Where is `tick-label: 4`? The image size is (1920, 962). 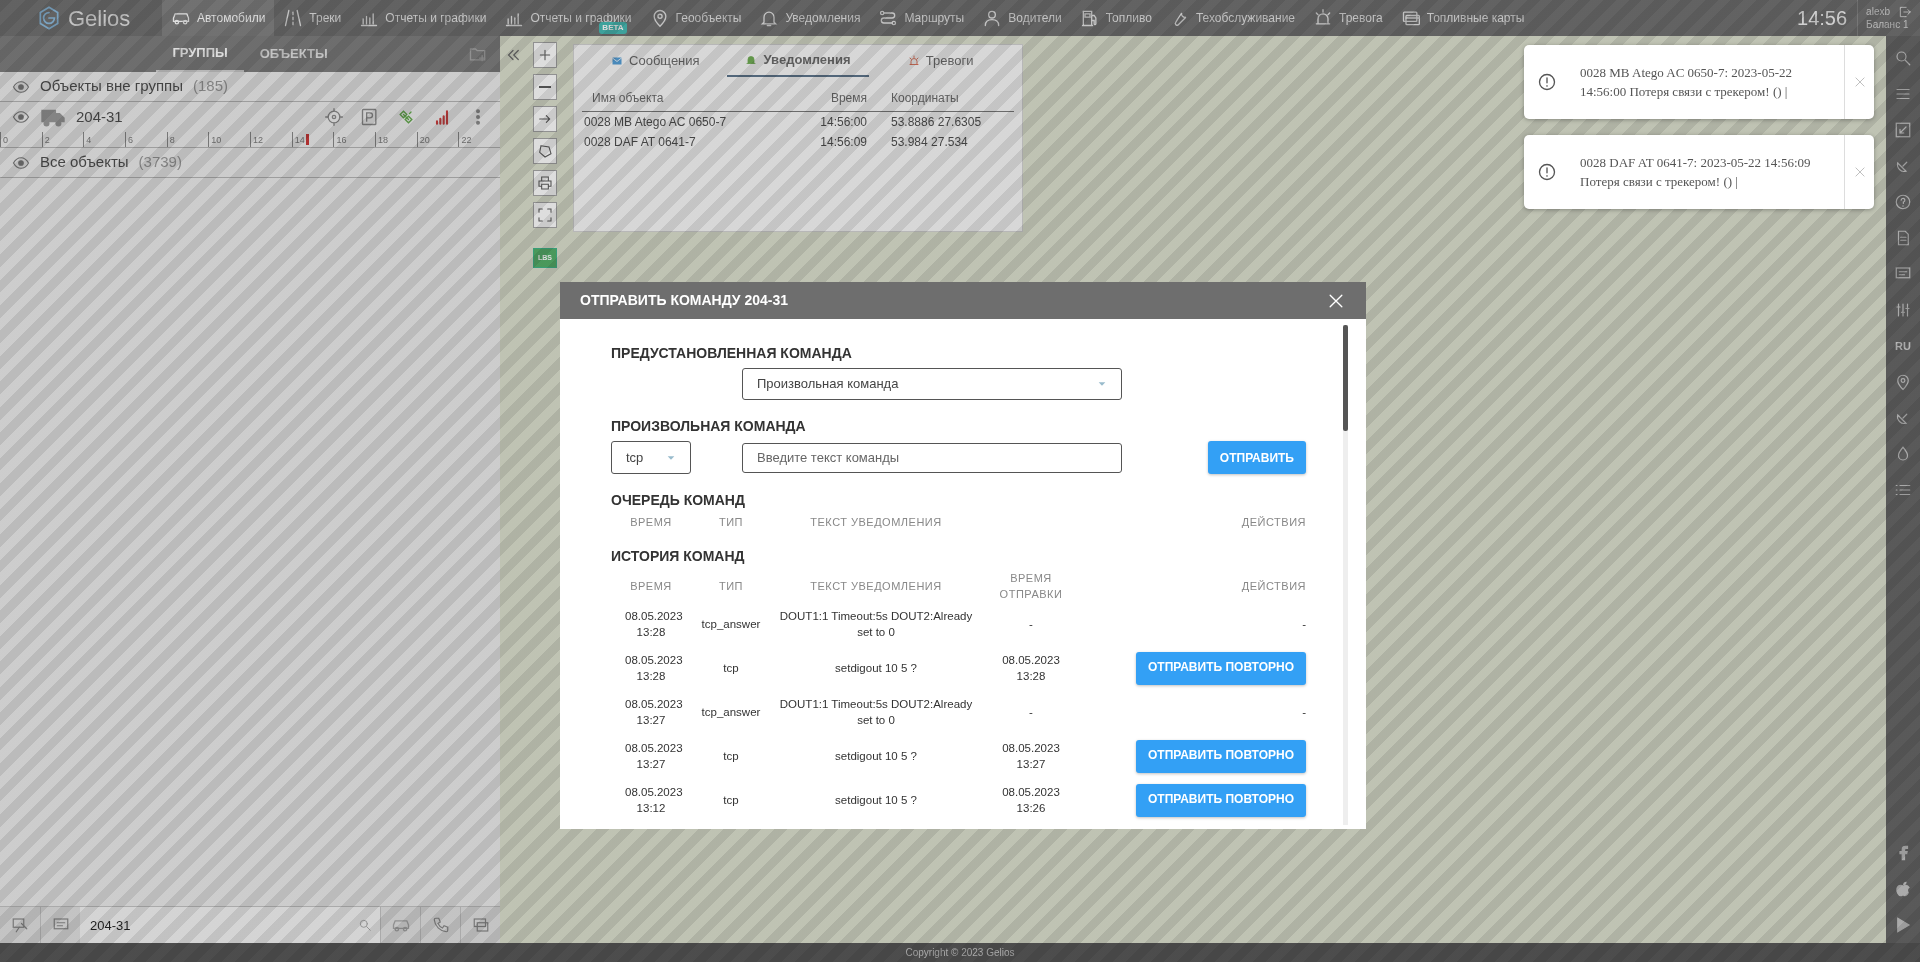
tick-label: 4 is located at coordinates (104, 139).